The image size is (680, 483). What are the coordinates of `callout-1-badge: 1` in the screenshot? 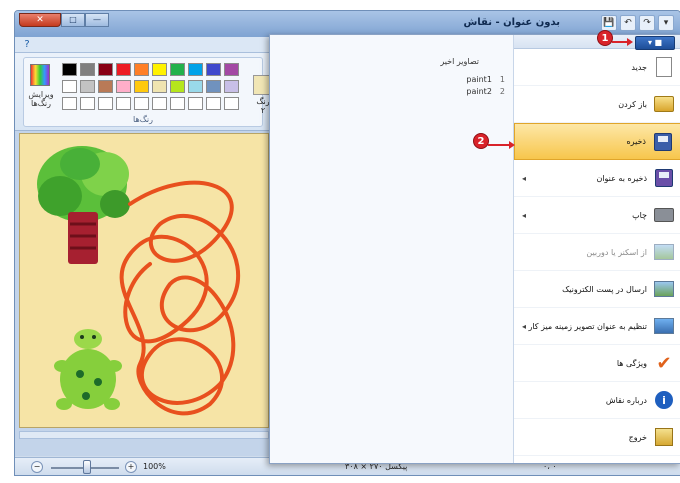 It's located at (605, 38).